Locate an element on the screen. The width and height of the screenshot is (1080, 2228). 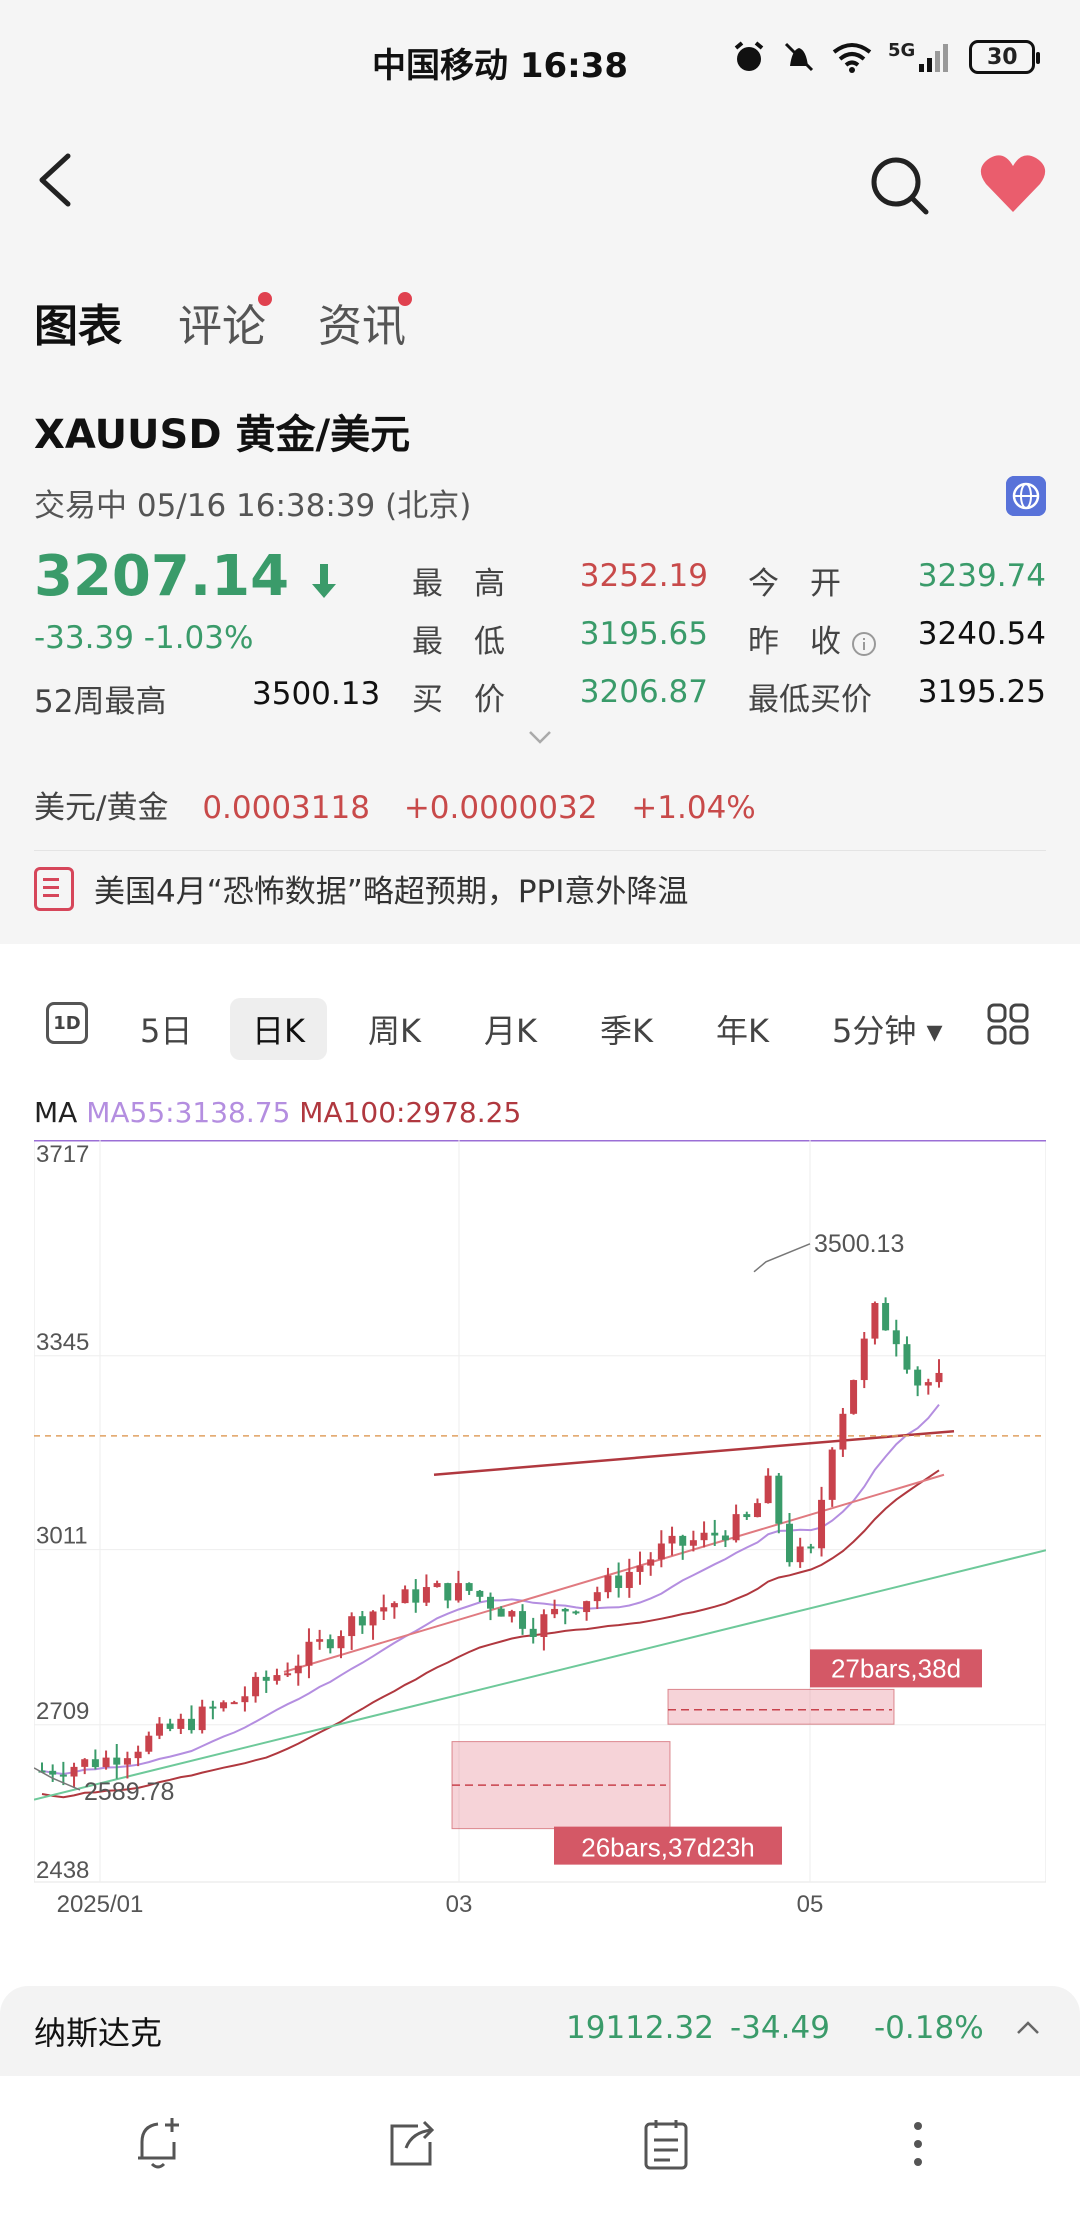
news-headline: 美国4月“恐怖数据”略超预期，PPI意外降温 is located at coordinates (391, 892).